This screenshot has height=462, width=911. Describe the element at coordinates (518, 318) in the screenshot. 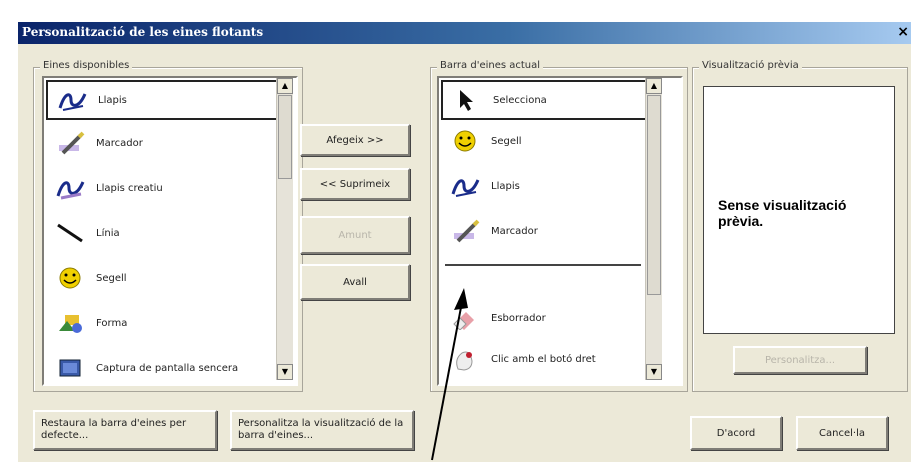

I see `list-item-label: Esborrador` at that location.